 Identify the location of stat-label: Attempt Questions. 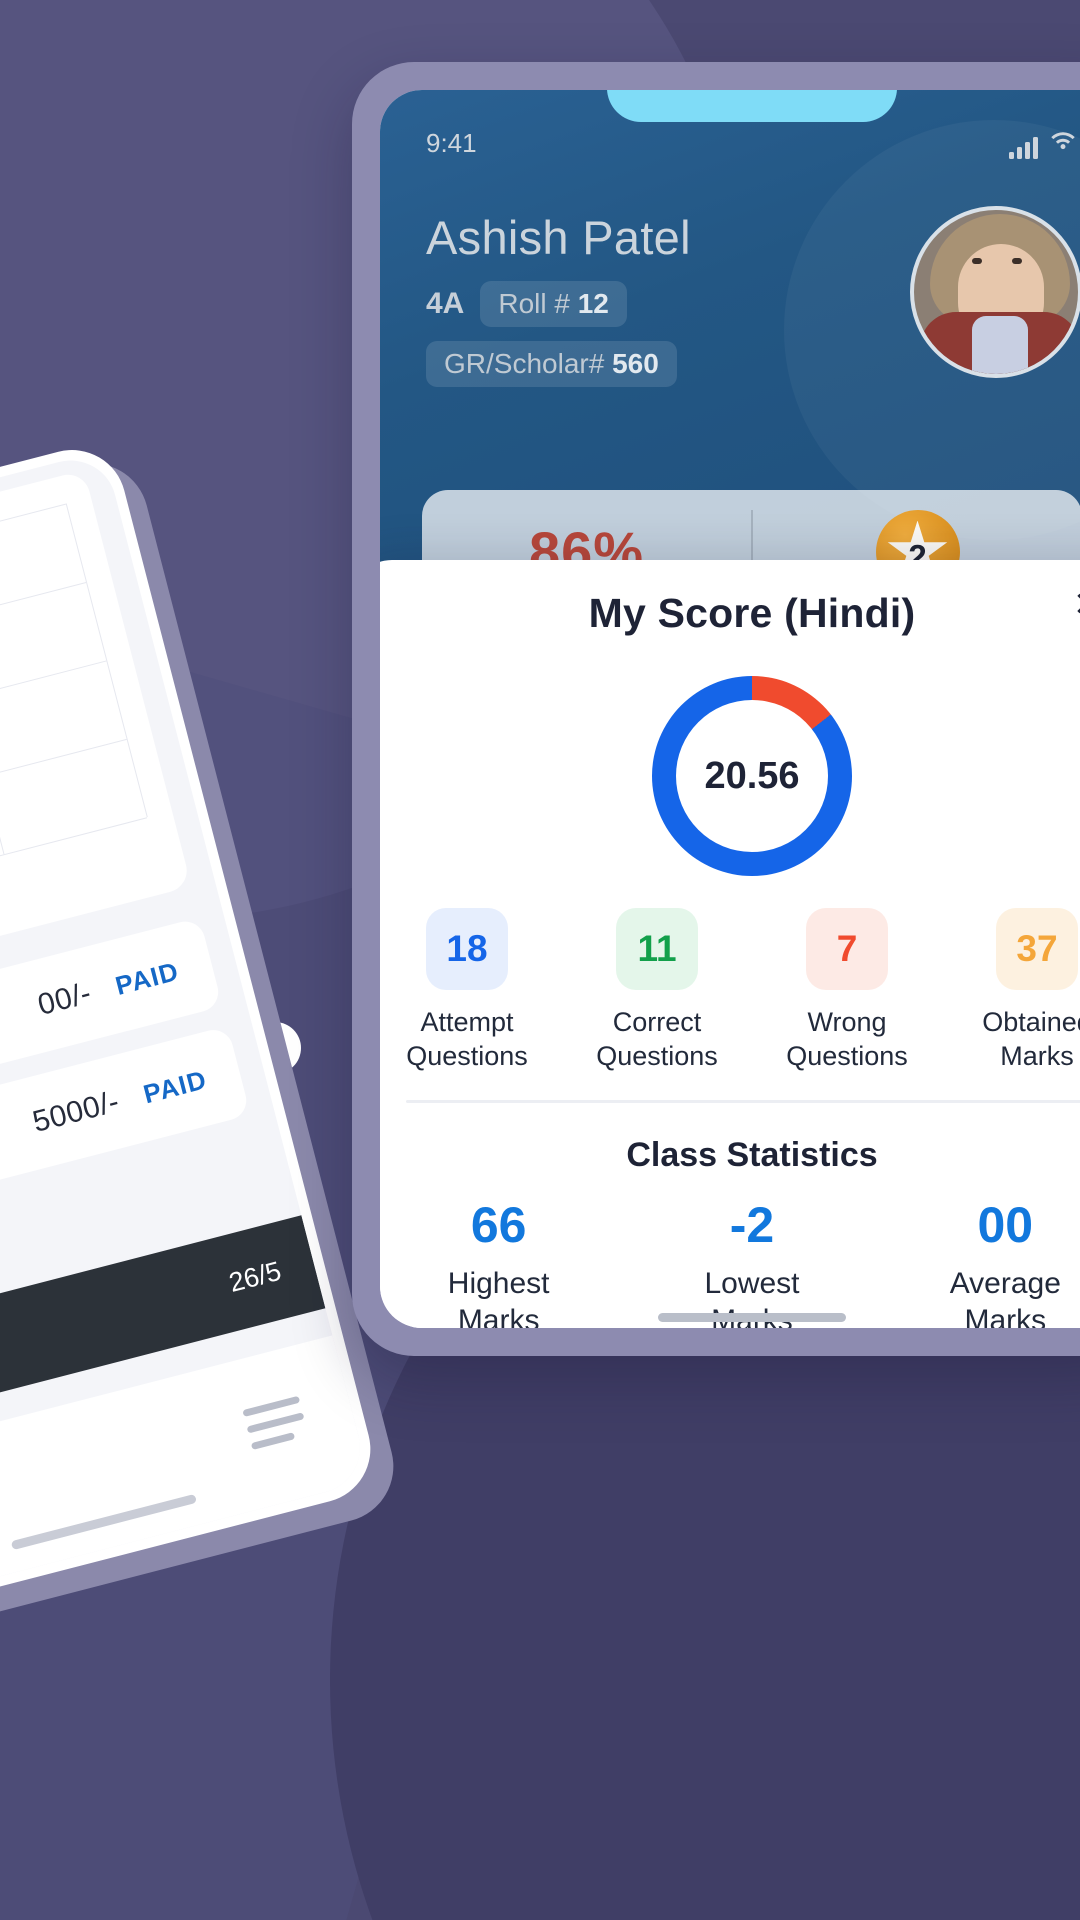
(467, 1039).